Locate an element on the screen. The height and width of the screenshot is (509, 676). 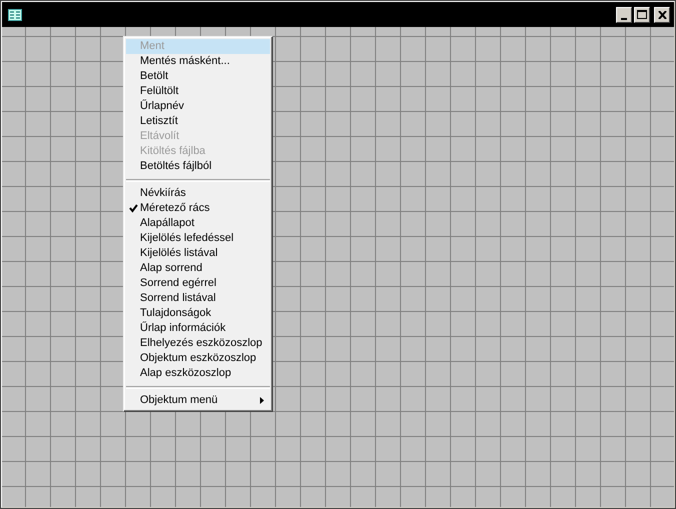
maximize-icon is located at coordinates (642, 14).